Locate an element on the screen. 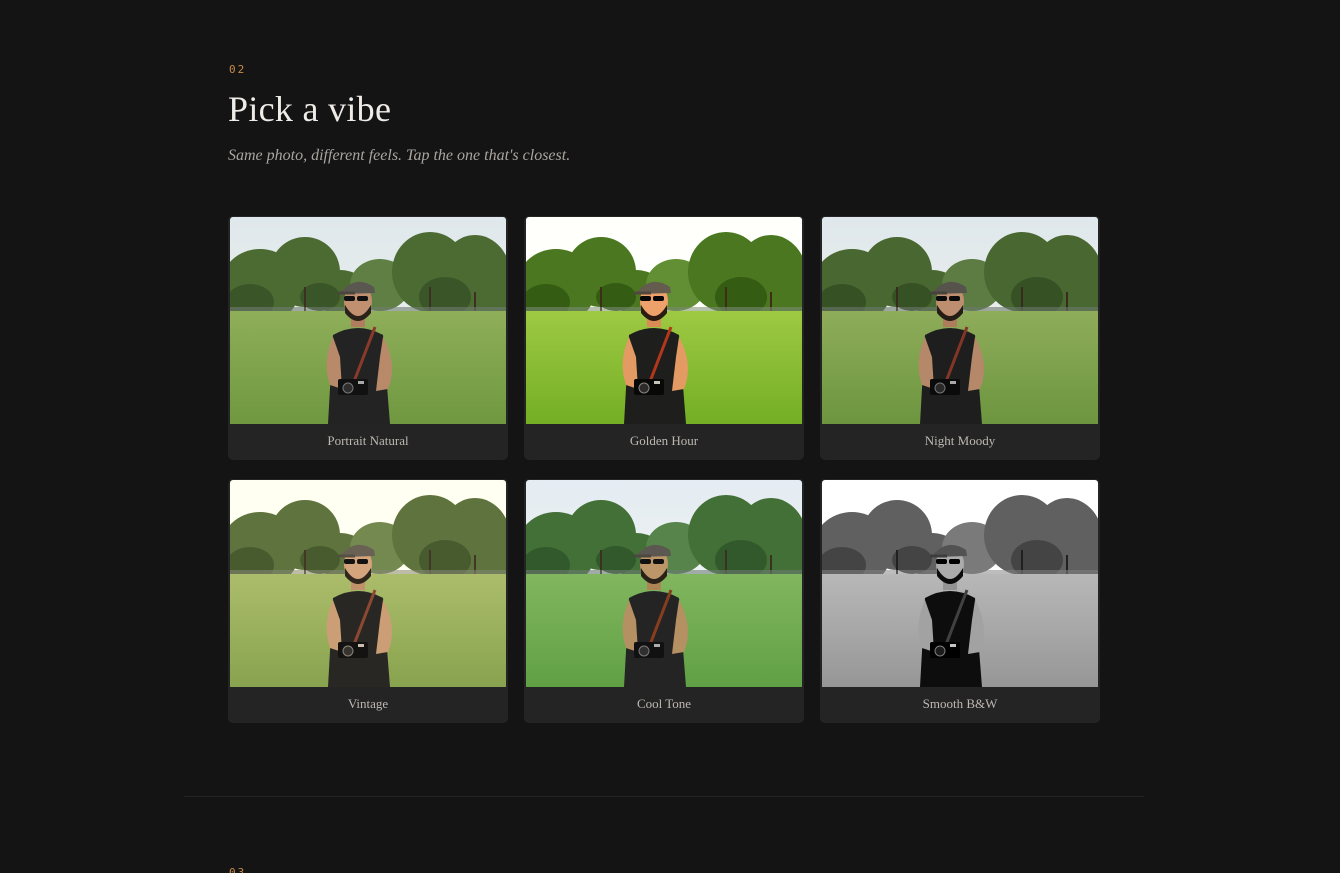 Image resolution: width=1340 pixels, height=873 pixels. vibe-card-portrait-natural: Portrait Natural is located at coordinates (368, 338).